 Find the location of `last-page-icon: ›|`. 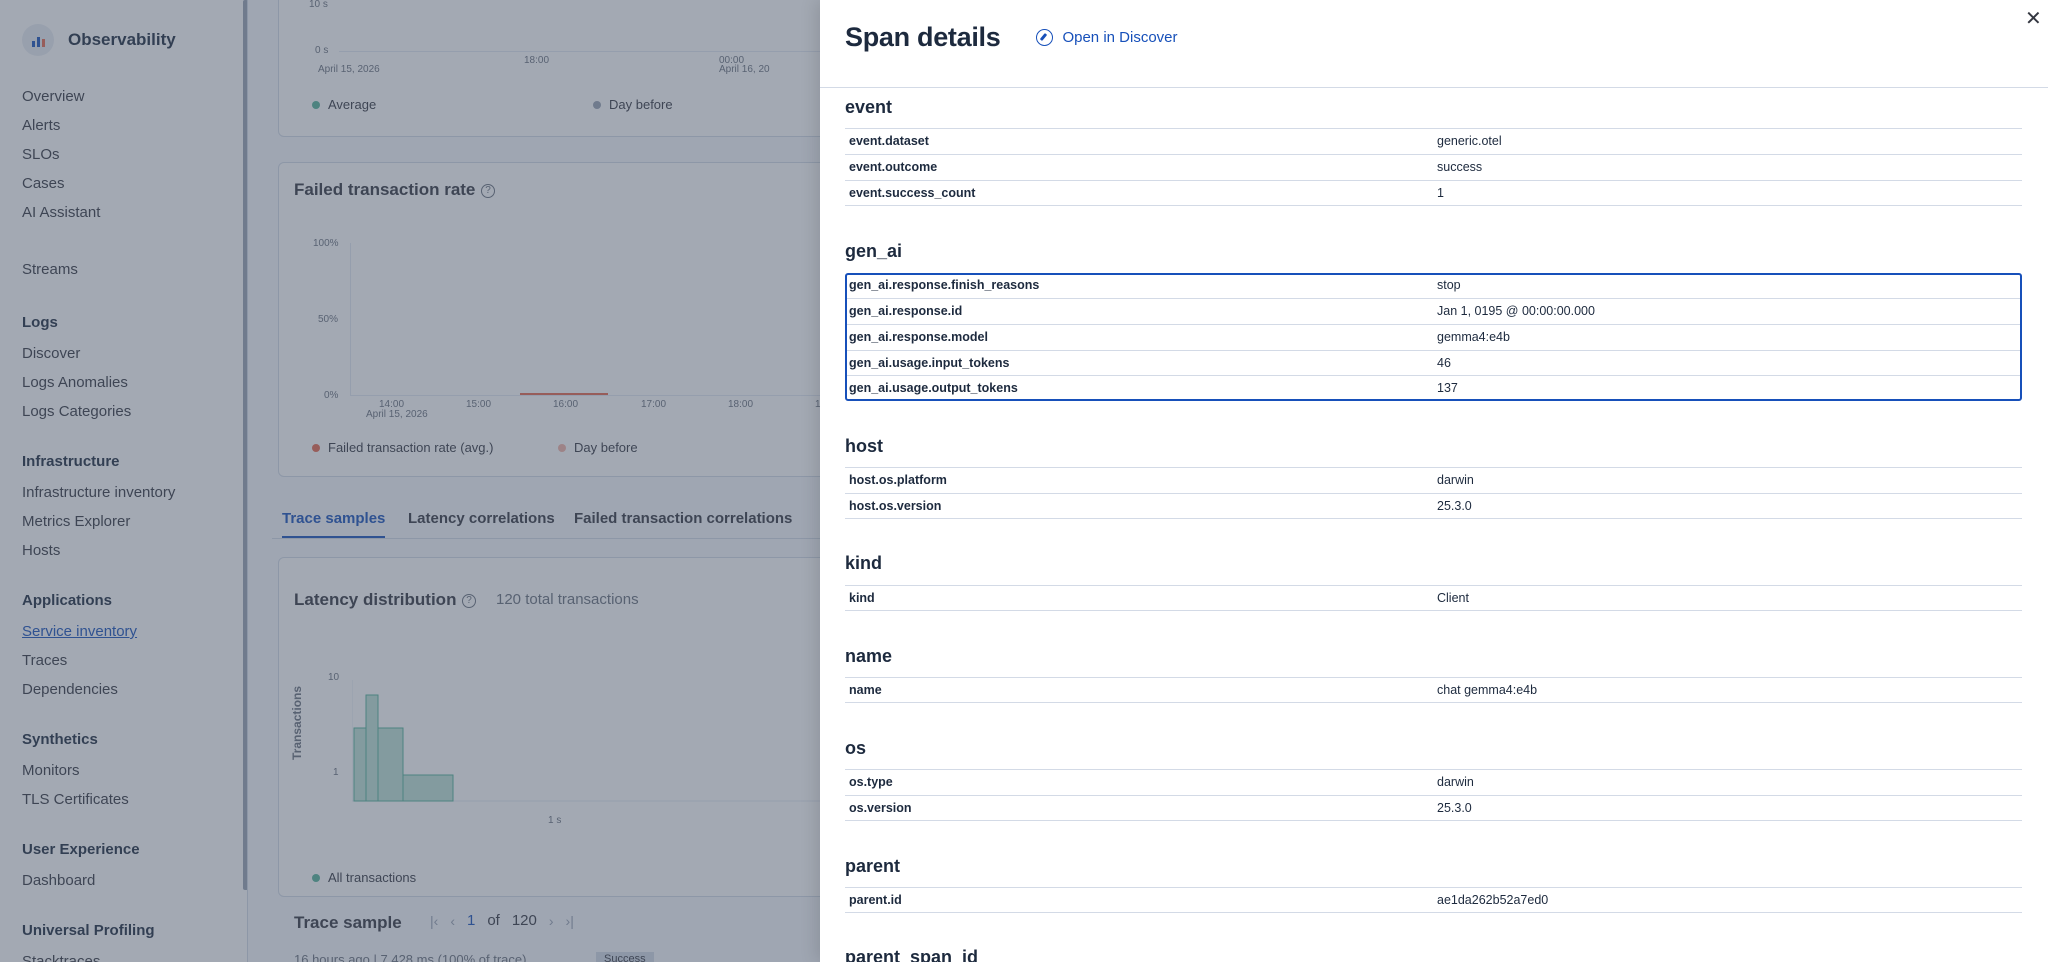

last-page-icon: ›| is located at coordinates (570, 921).